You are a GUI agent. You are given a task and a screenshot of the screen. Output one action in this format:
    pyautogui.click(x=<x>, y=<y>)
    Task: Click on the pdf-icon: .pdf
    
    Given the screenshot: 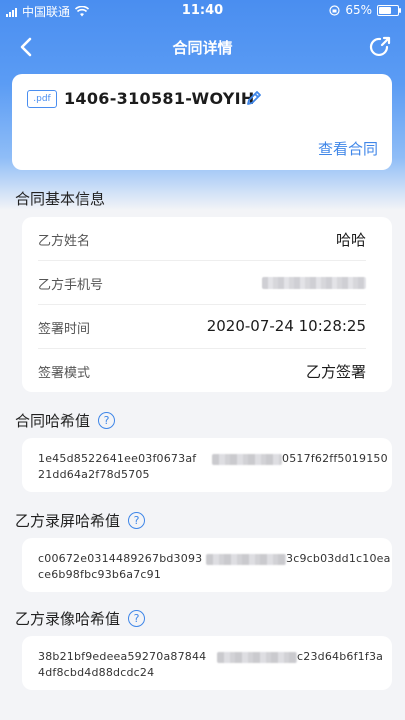 What is the action you would take?
    pyautogui.click(x=42, y=99)
    